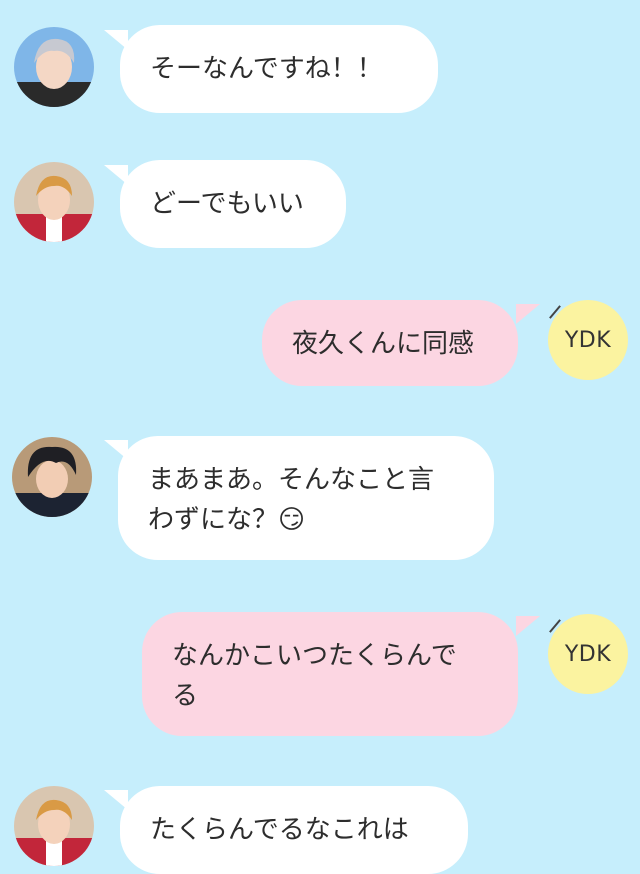 This screenshot has width=640, height=874. I want to click on message-bubble-3: 夜久くんに同感, so click(390, 343).